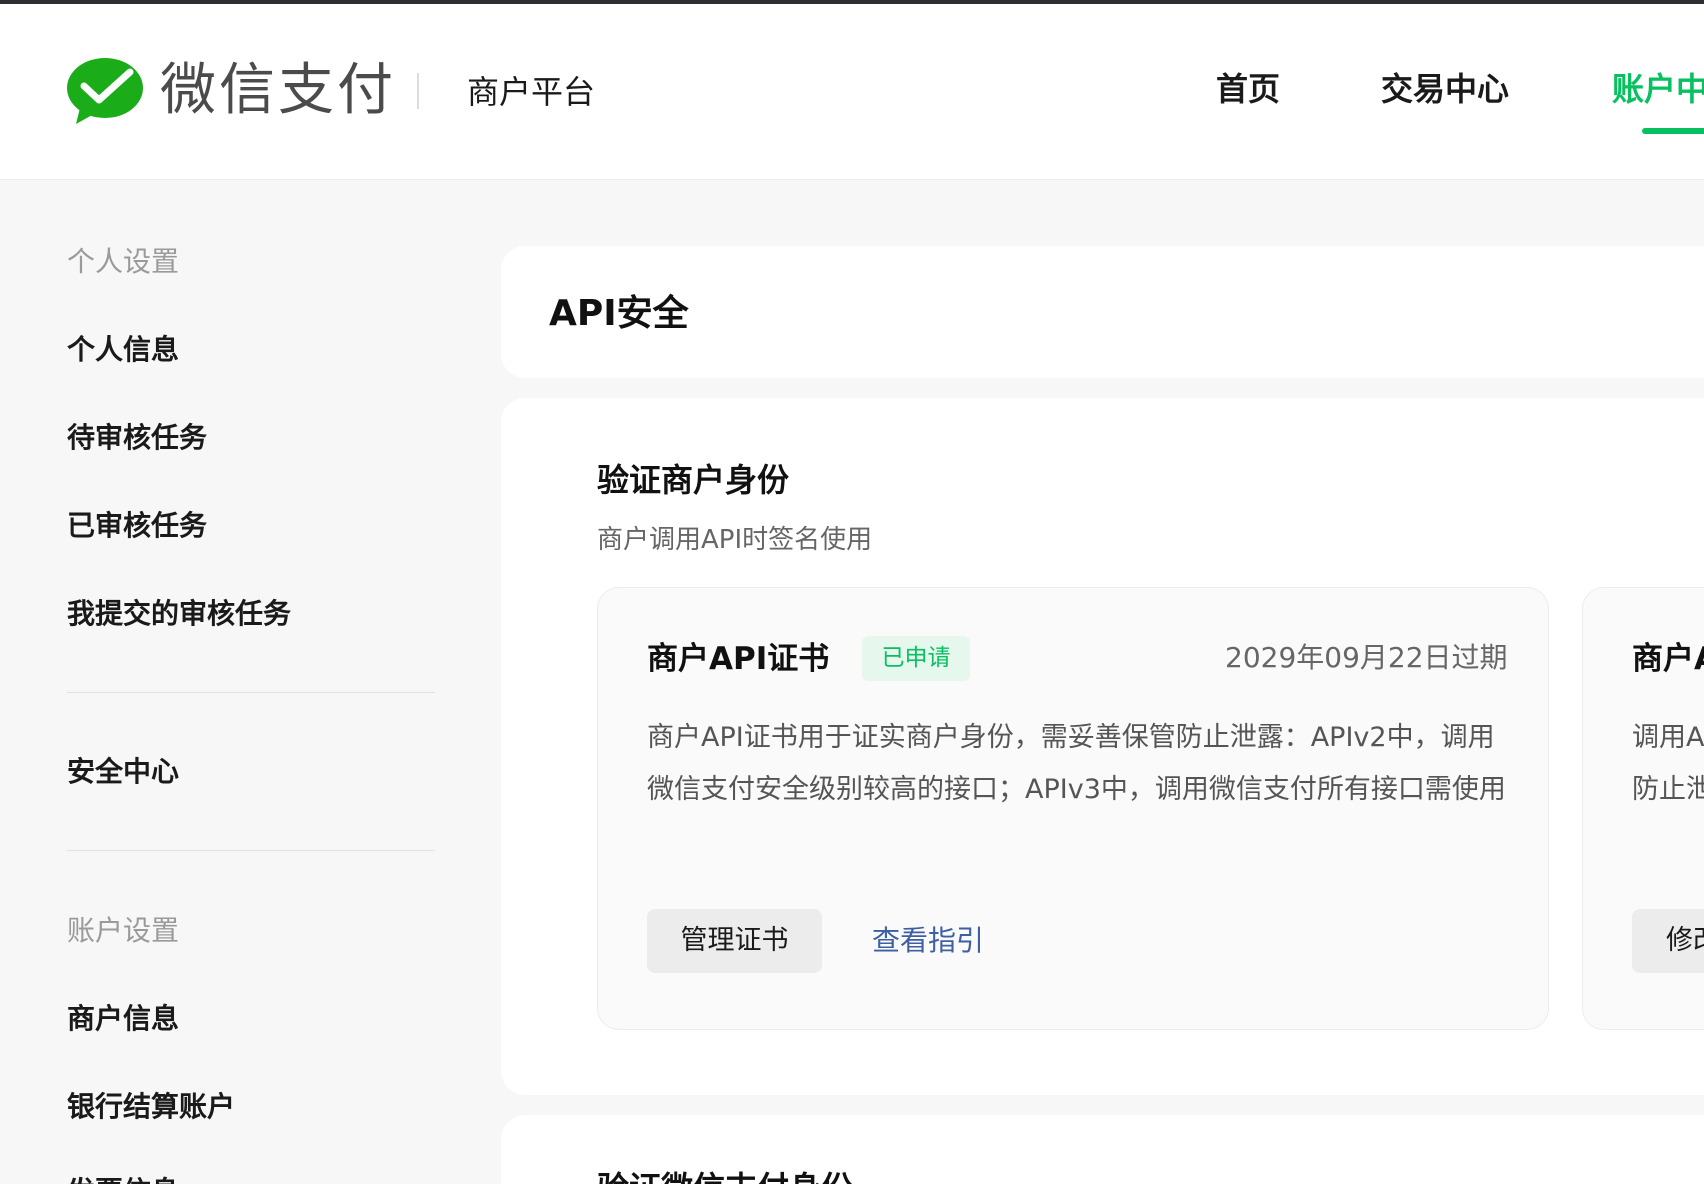 This screenshot has width=1704, height=1184. I want to click on sidebar-item-submitted-review: 我提交的审核任务, so click(179, 614).